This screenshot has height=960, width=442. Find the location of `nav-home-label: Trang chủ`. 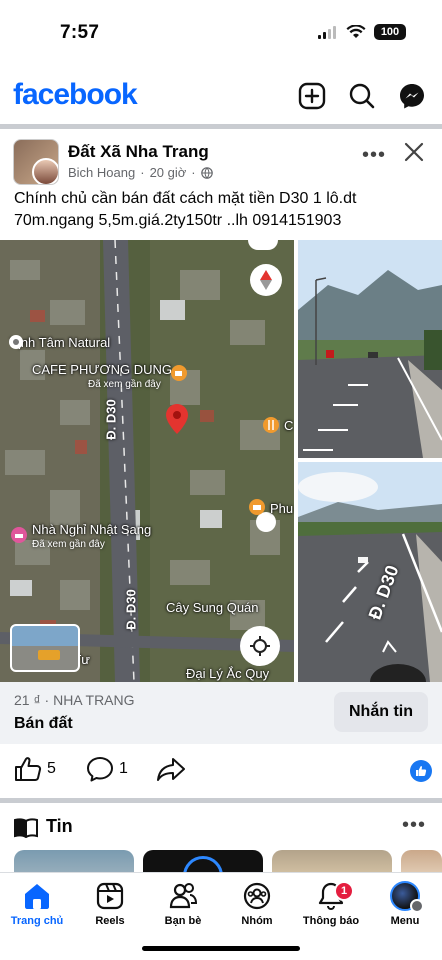

nav-home-label: Trang chủ is located at coordinates (37, 921).